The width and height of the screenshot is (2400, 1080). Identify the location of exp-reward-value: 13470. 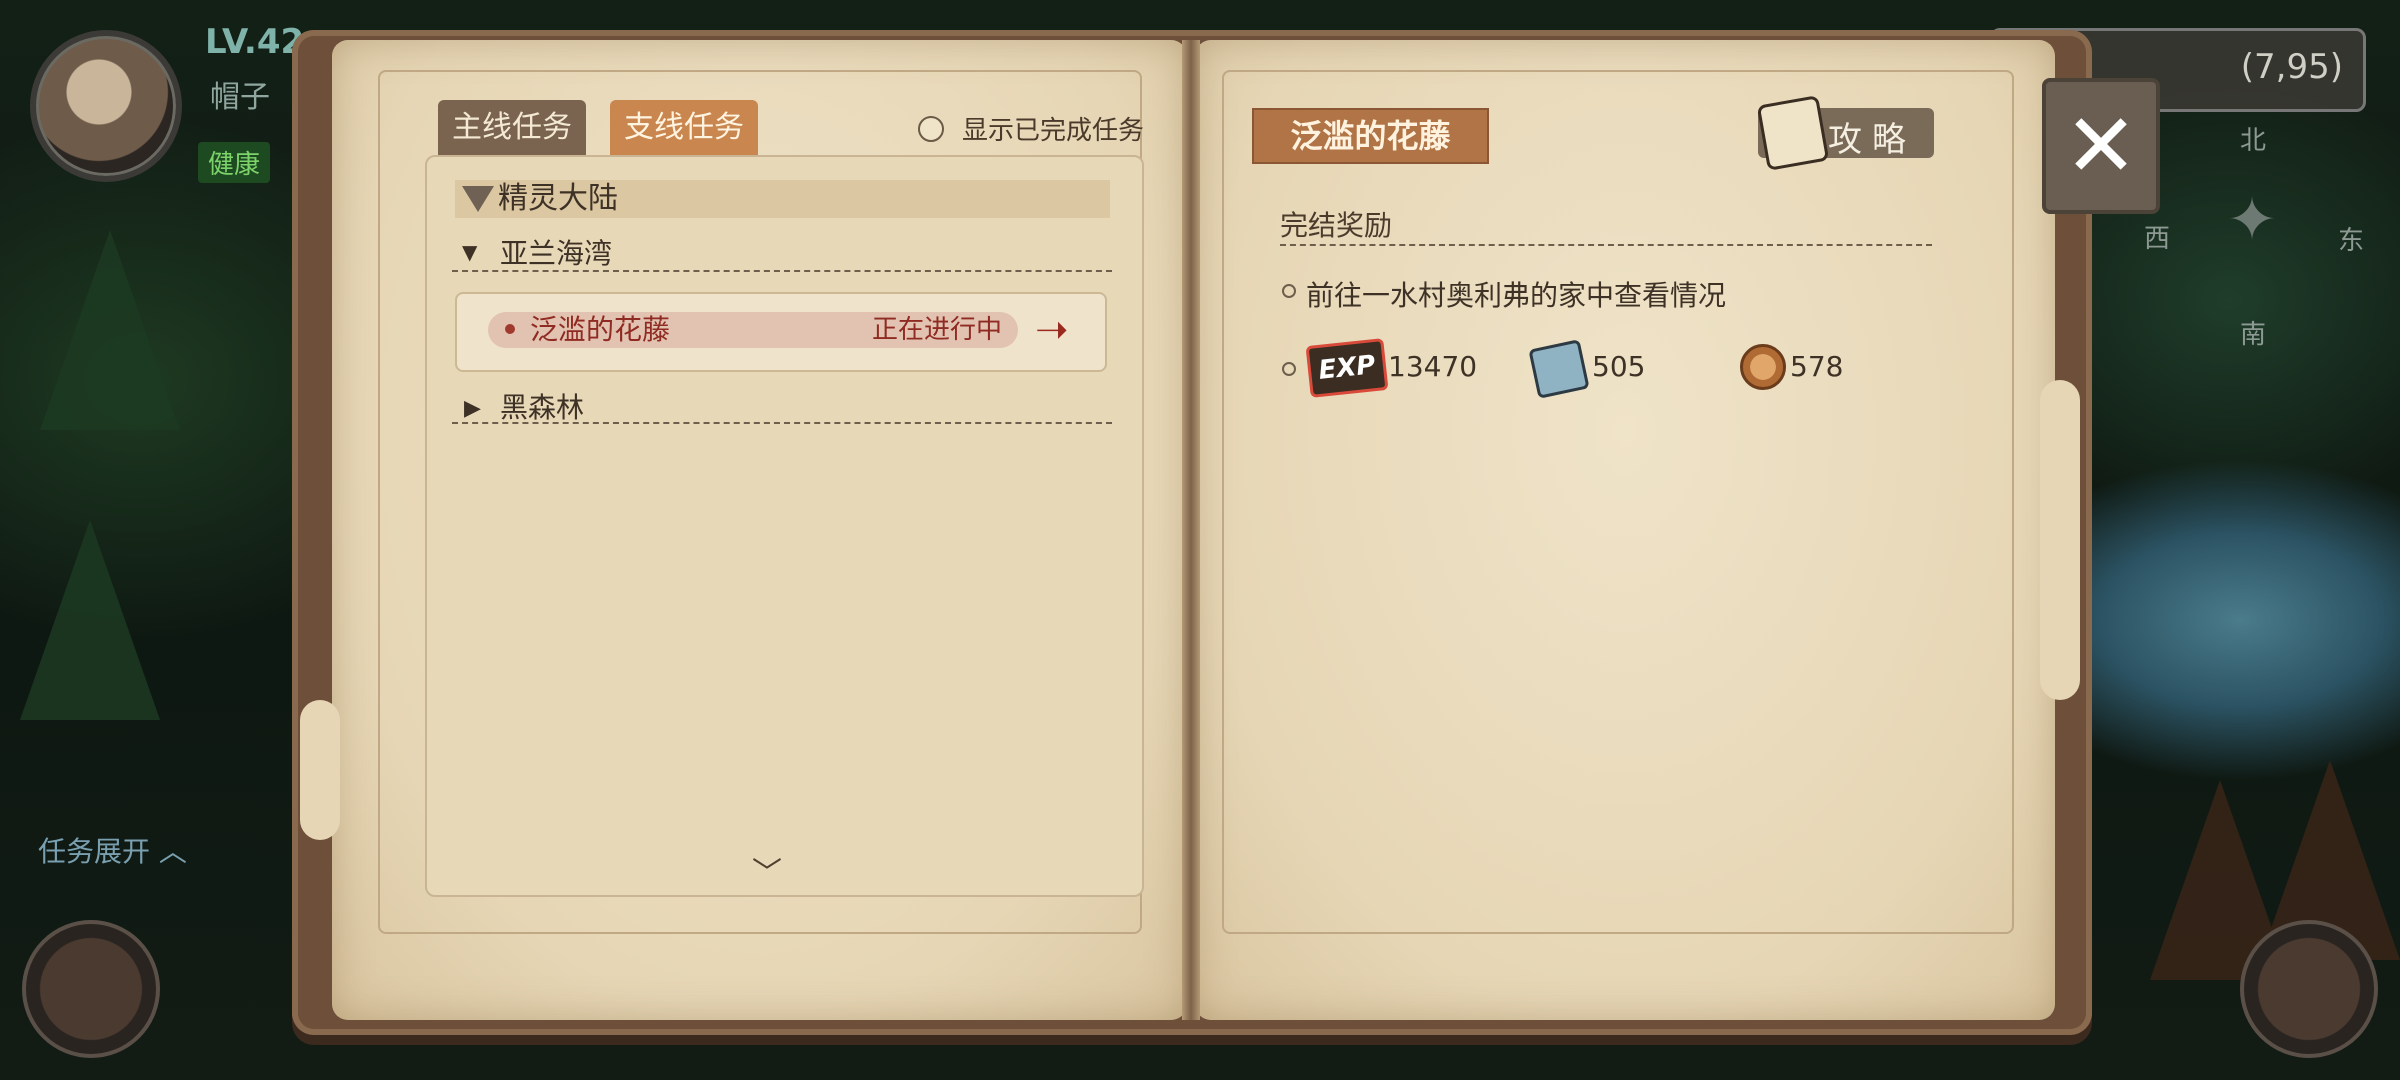
(1433, 366).